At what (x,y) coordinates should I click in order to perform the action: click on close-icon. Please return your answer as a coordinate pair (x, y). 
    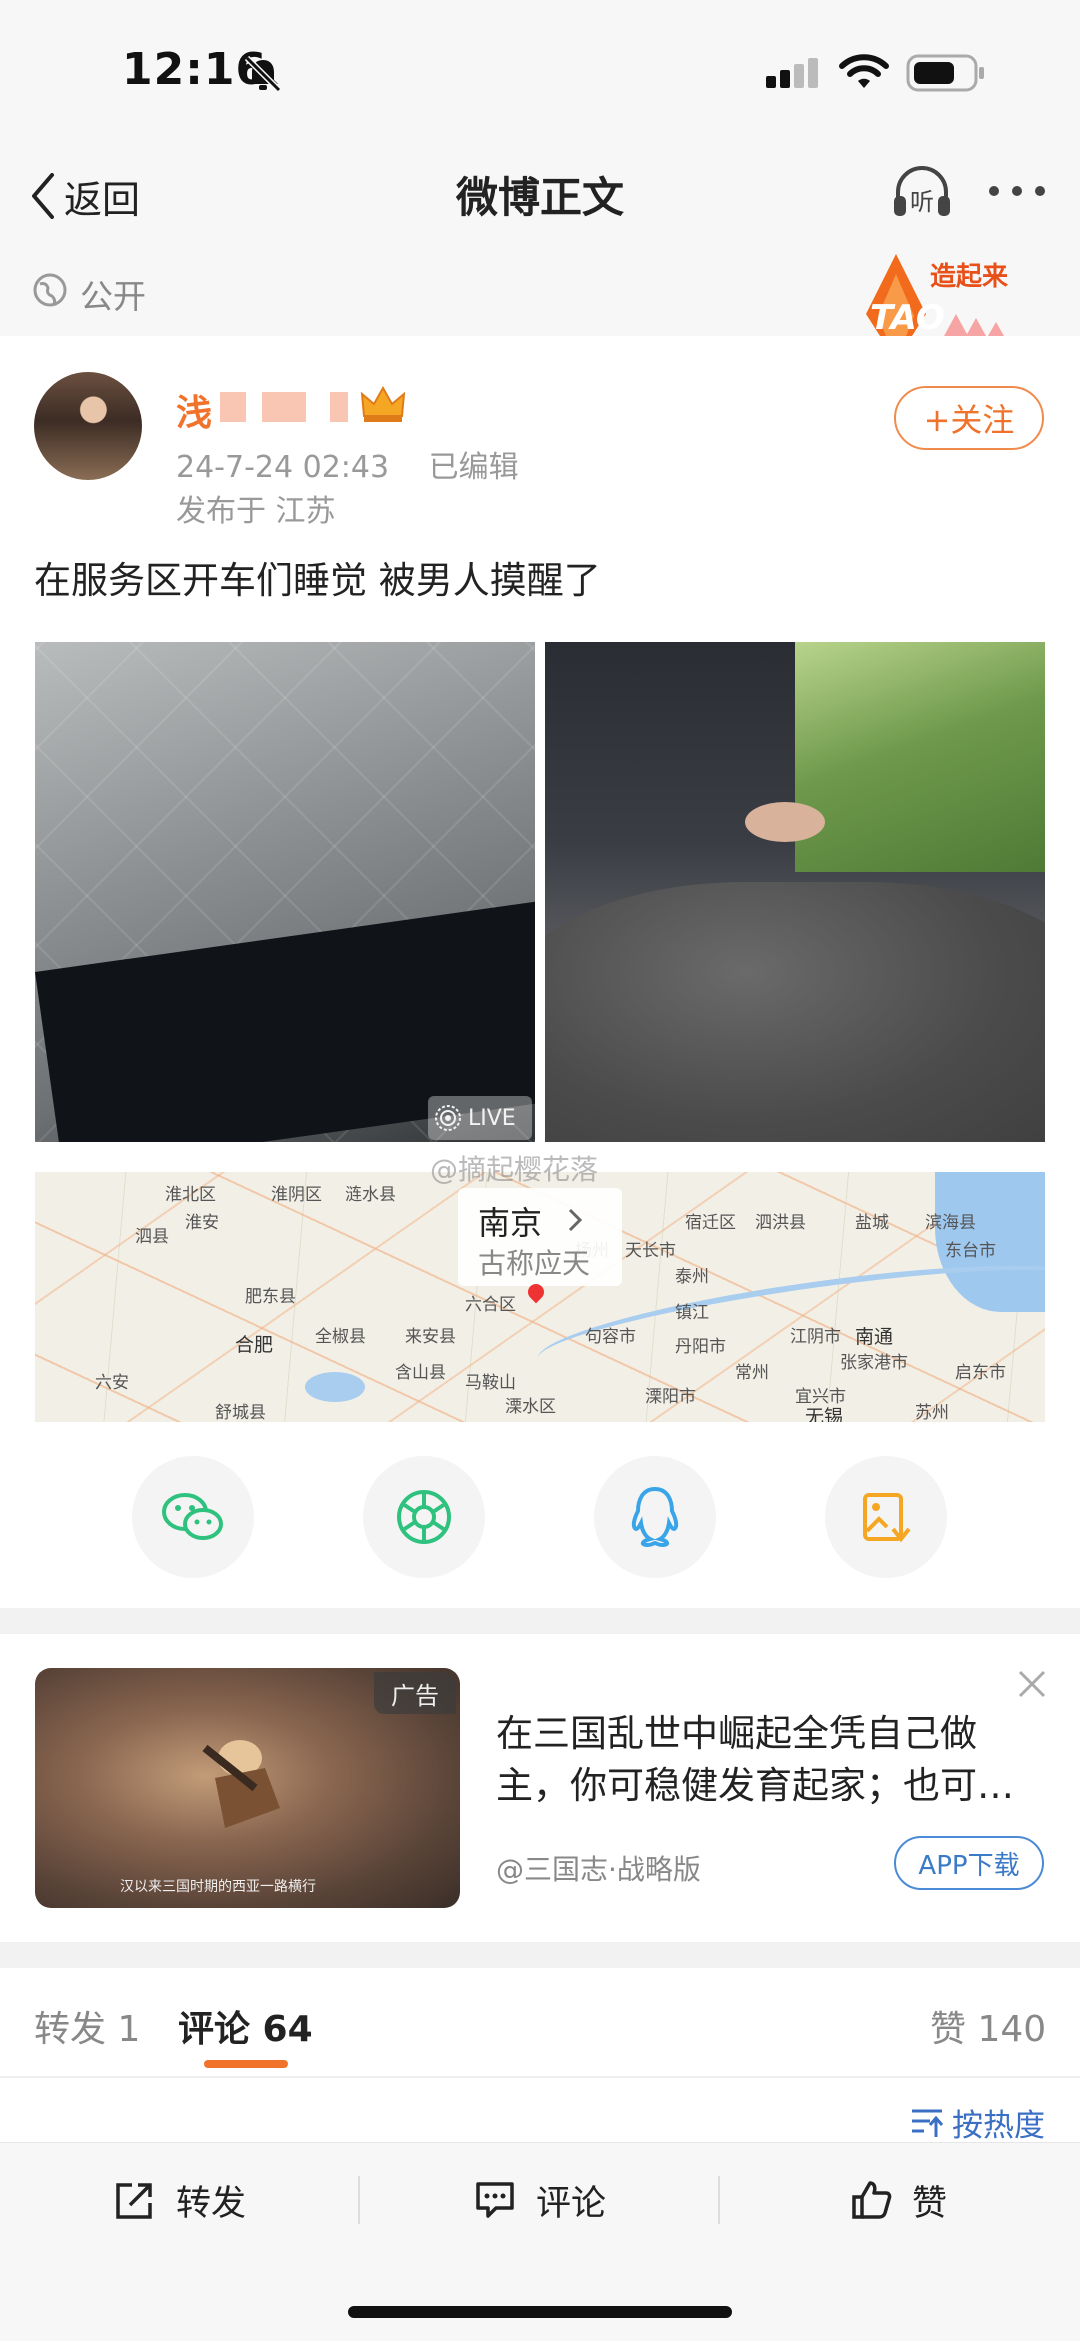
    Looking at the image, I should click on (1032, 1684).